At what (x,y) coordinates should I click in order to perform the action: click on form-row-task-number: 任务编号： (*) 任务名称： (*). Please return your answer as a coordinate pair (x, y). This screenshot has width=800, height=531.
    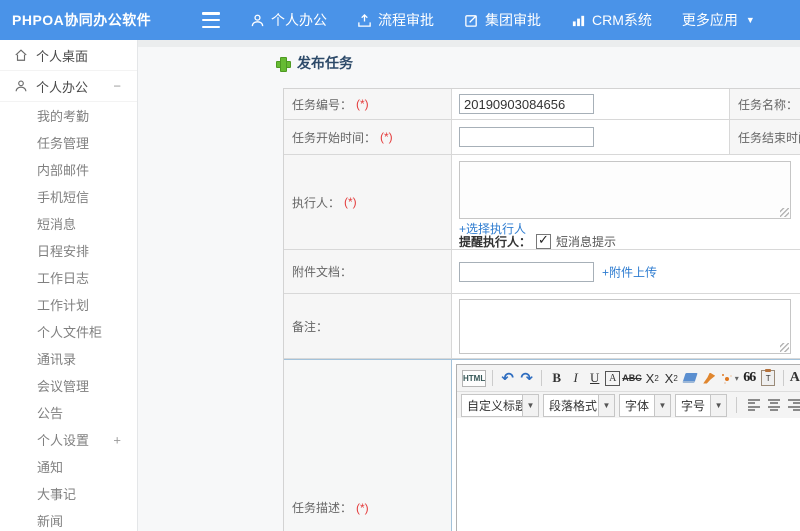
    Looking at the image, I should click on (542, 104).